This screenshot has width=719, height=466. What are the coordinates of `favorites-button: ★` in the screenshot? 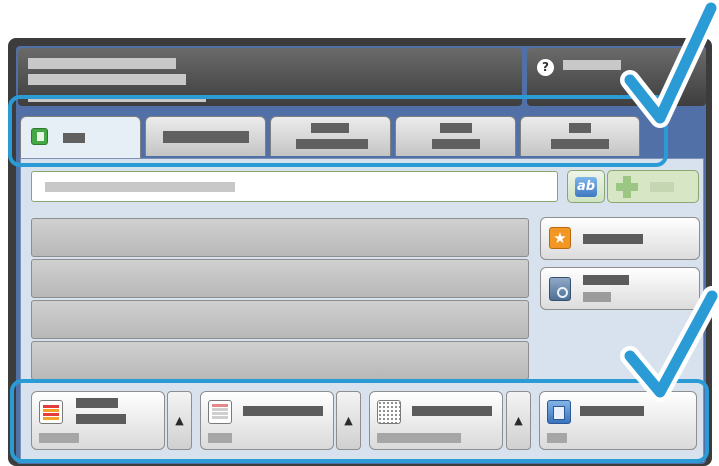 It's located at (620, 238).